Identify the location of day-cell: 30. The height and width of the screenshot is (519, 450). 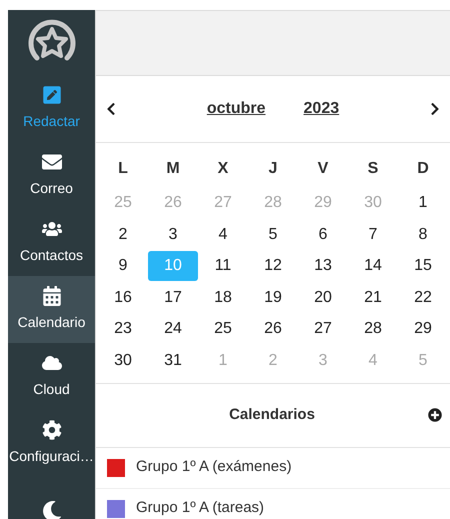
(123, 361).